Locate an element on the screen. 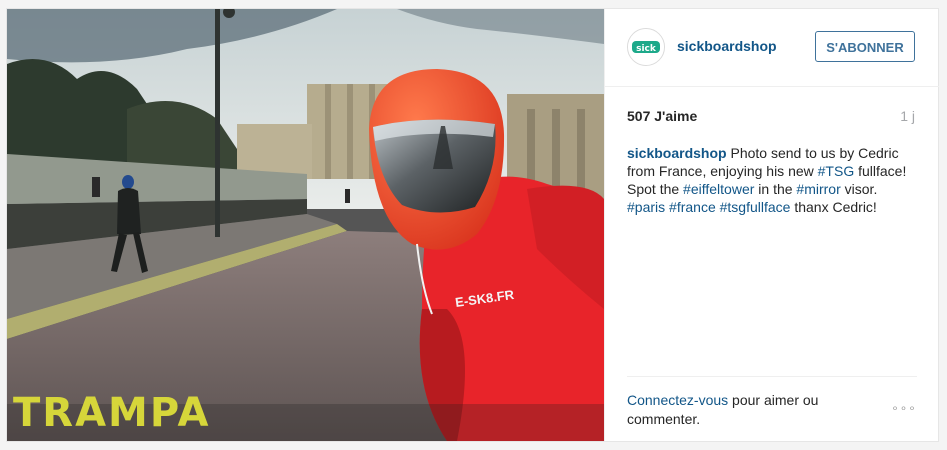 This screenshot has width=947, height=450. avatar: sick is located at coordinates (646, 47).